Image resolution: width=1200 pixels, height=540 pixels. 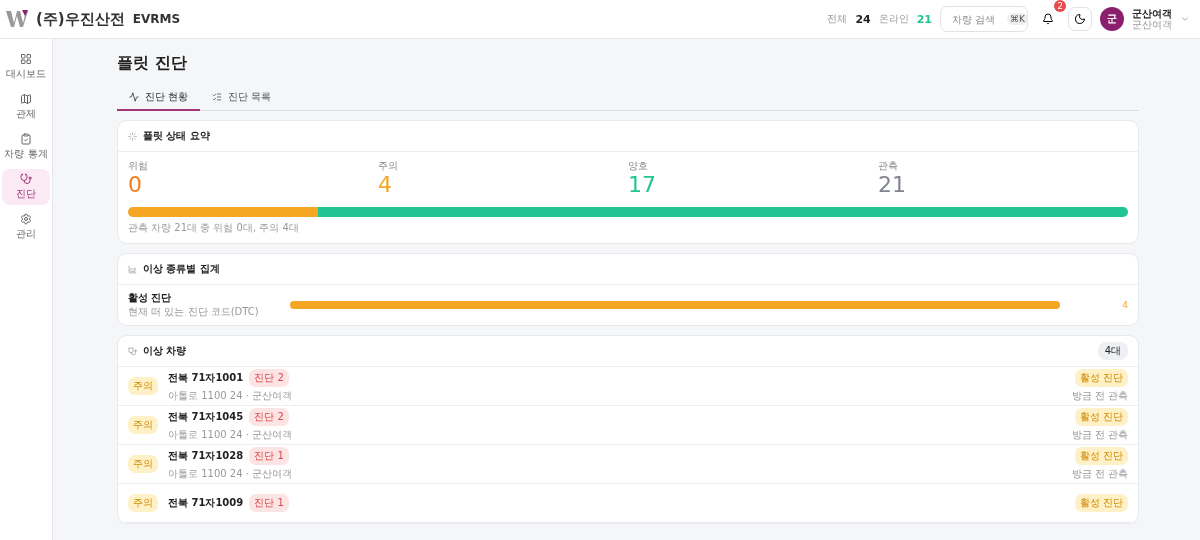 What do you see at coordinates (892, 185) in the screenshot?
I see `stat-value: 21` at bounding box center [892, 185].